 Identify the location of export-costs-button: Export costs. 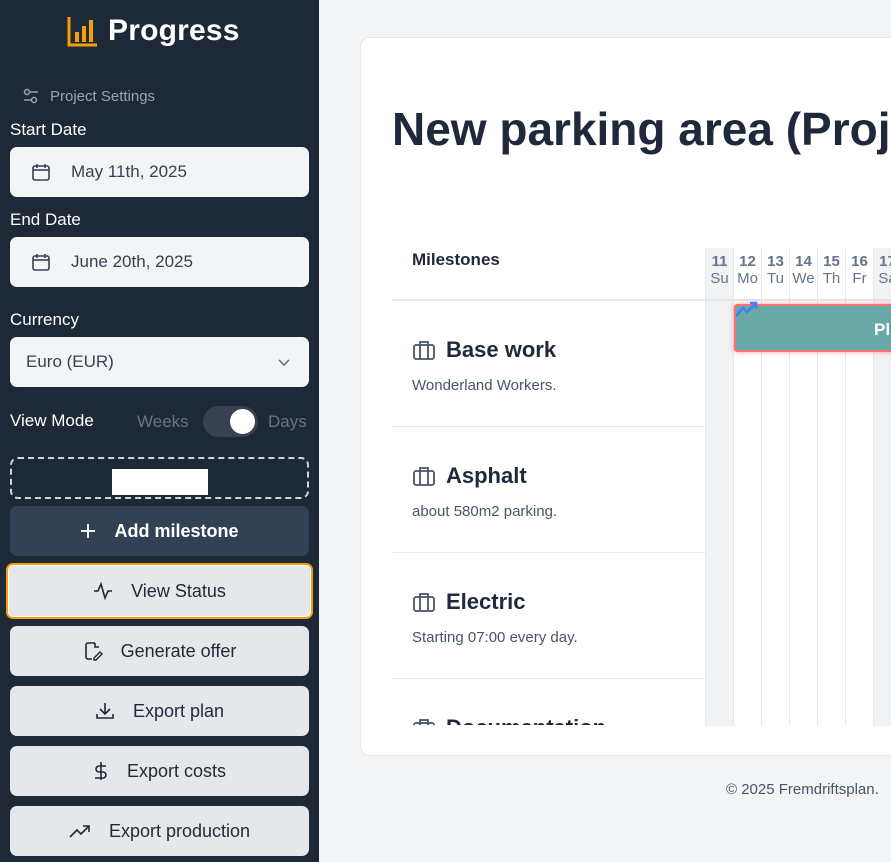
(159, 771).